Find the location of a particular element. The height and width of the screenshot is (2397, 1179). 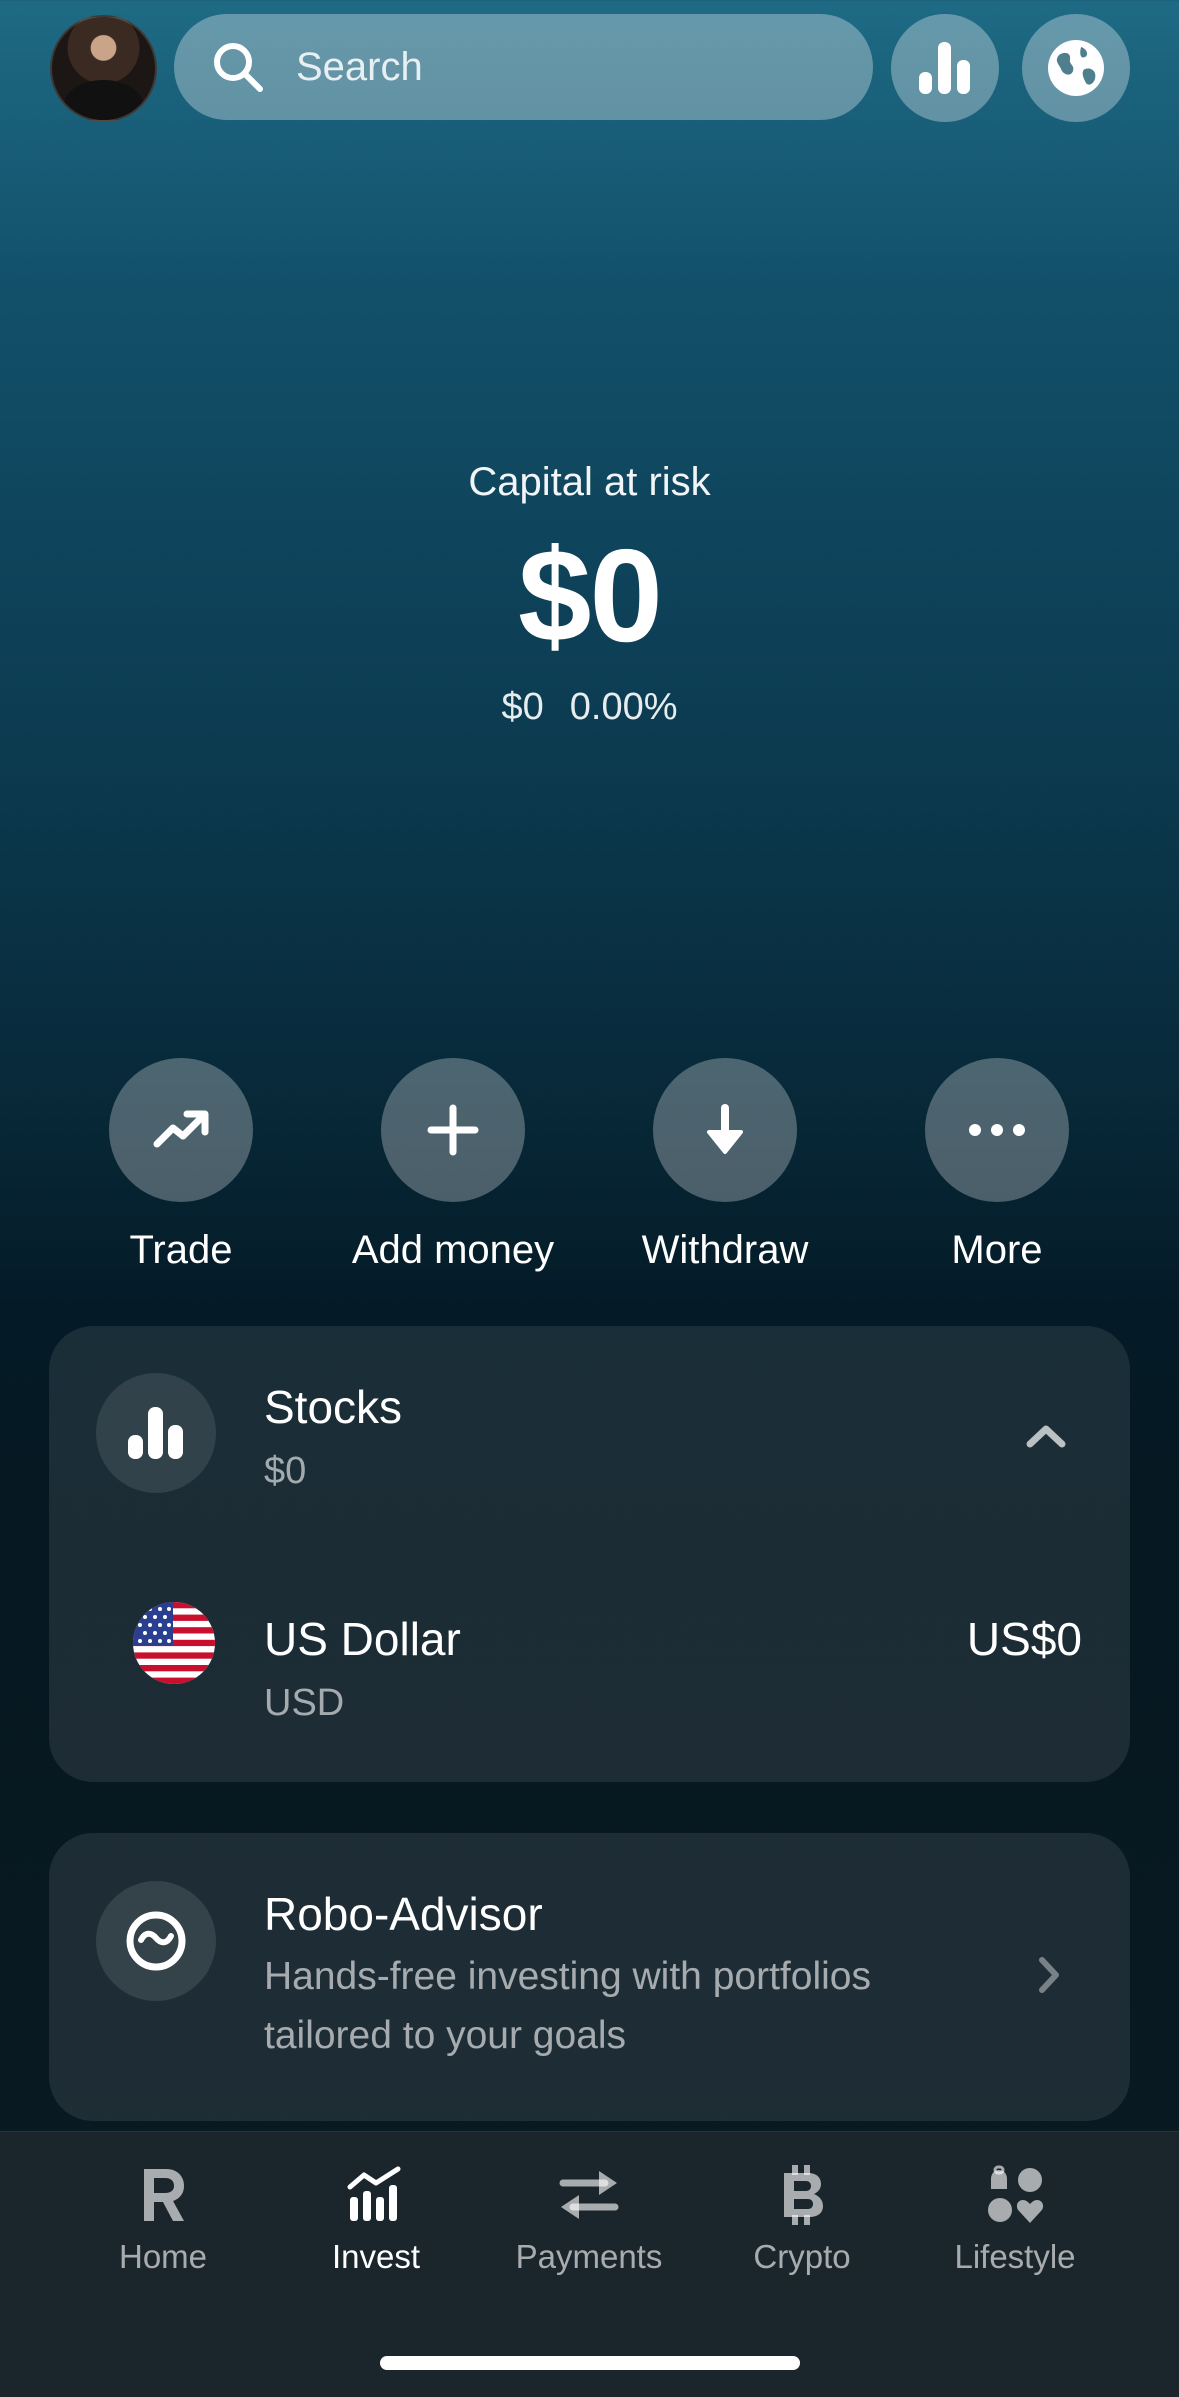

nav-invest-label: Invest is located at coordinates (376, 2256).